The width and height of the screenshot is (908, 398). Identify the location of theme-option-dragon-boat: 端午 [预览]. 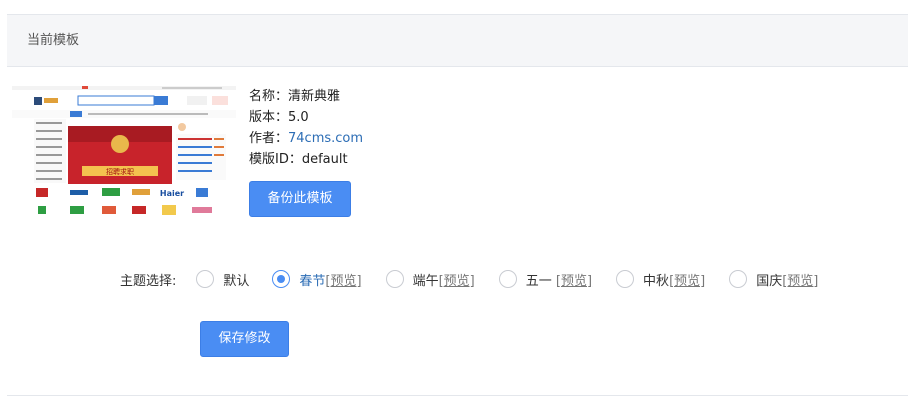
(430, 279).